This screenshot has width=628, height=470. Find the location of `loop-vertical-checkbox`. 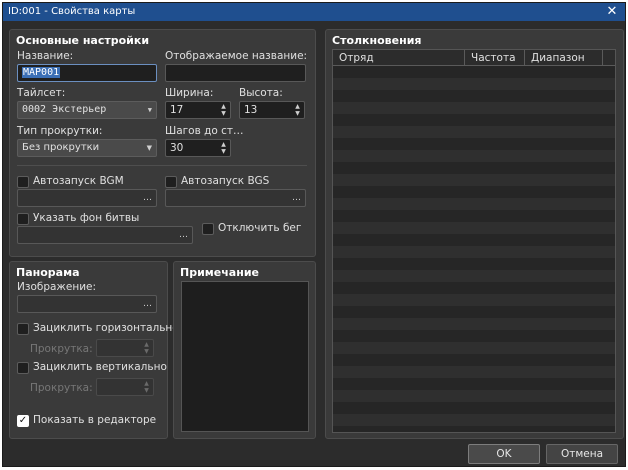

loop-vertical-checkbox is located at coordinates (23, 368).